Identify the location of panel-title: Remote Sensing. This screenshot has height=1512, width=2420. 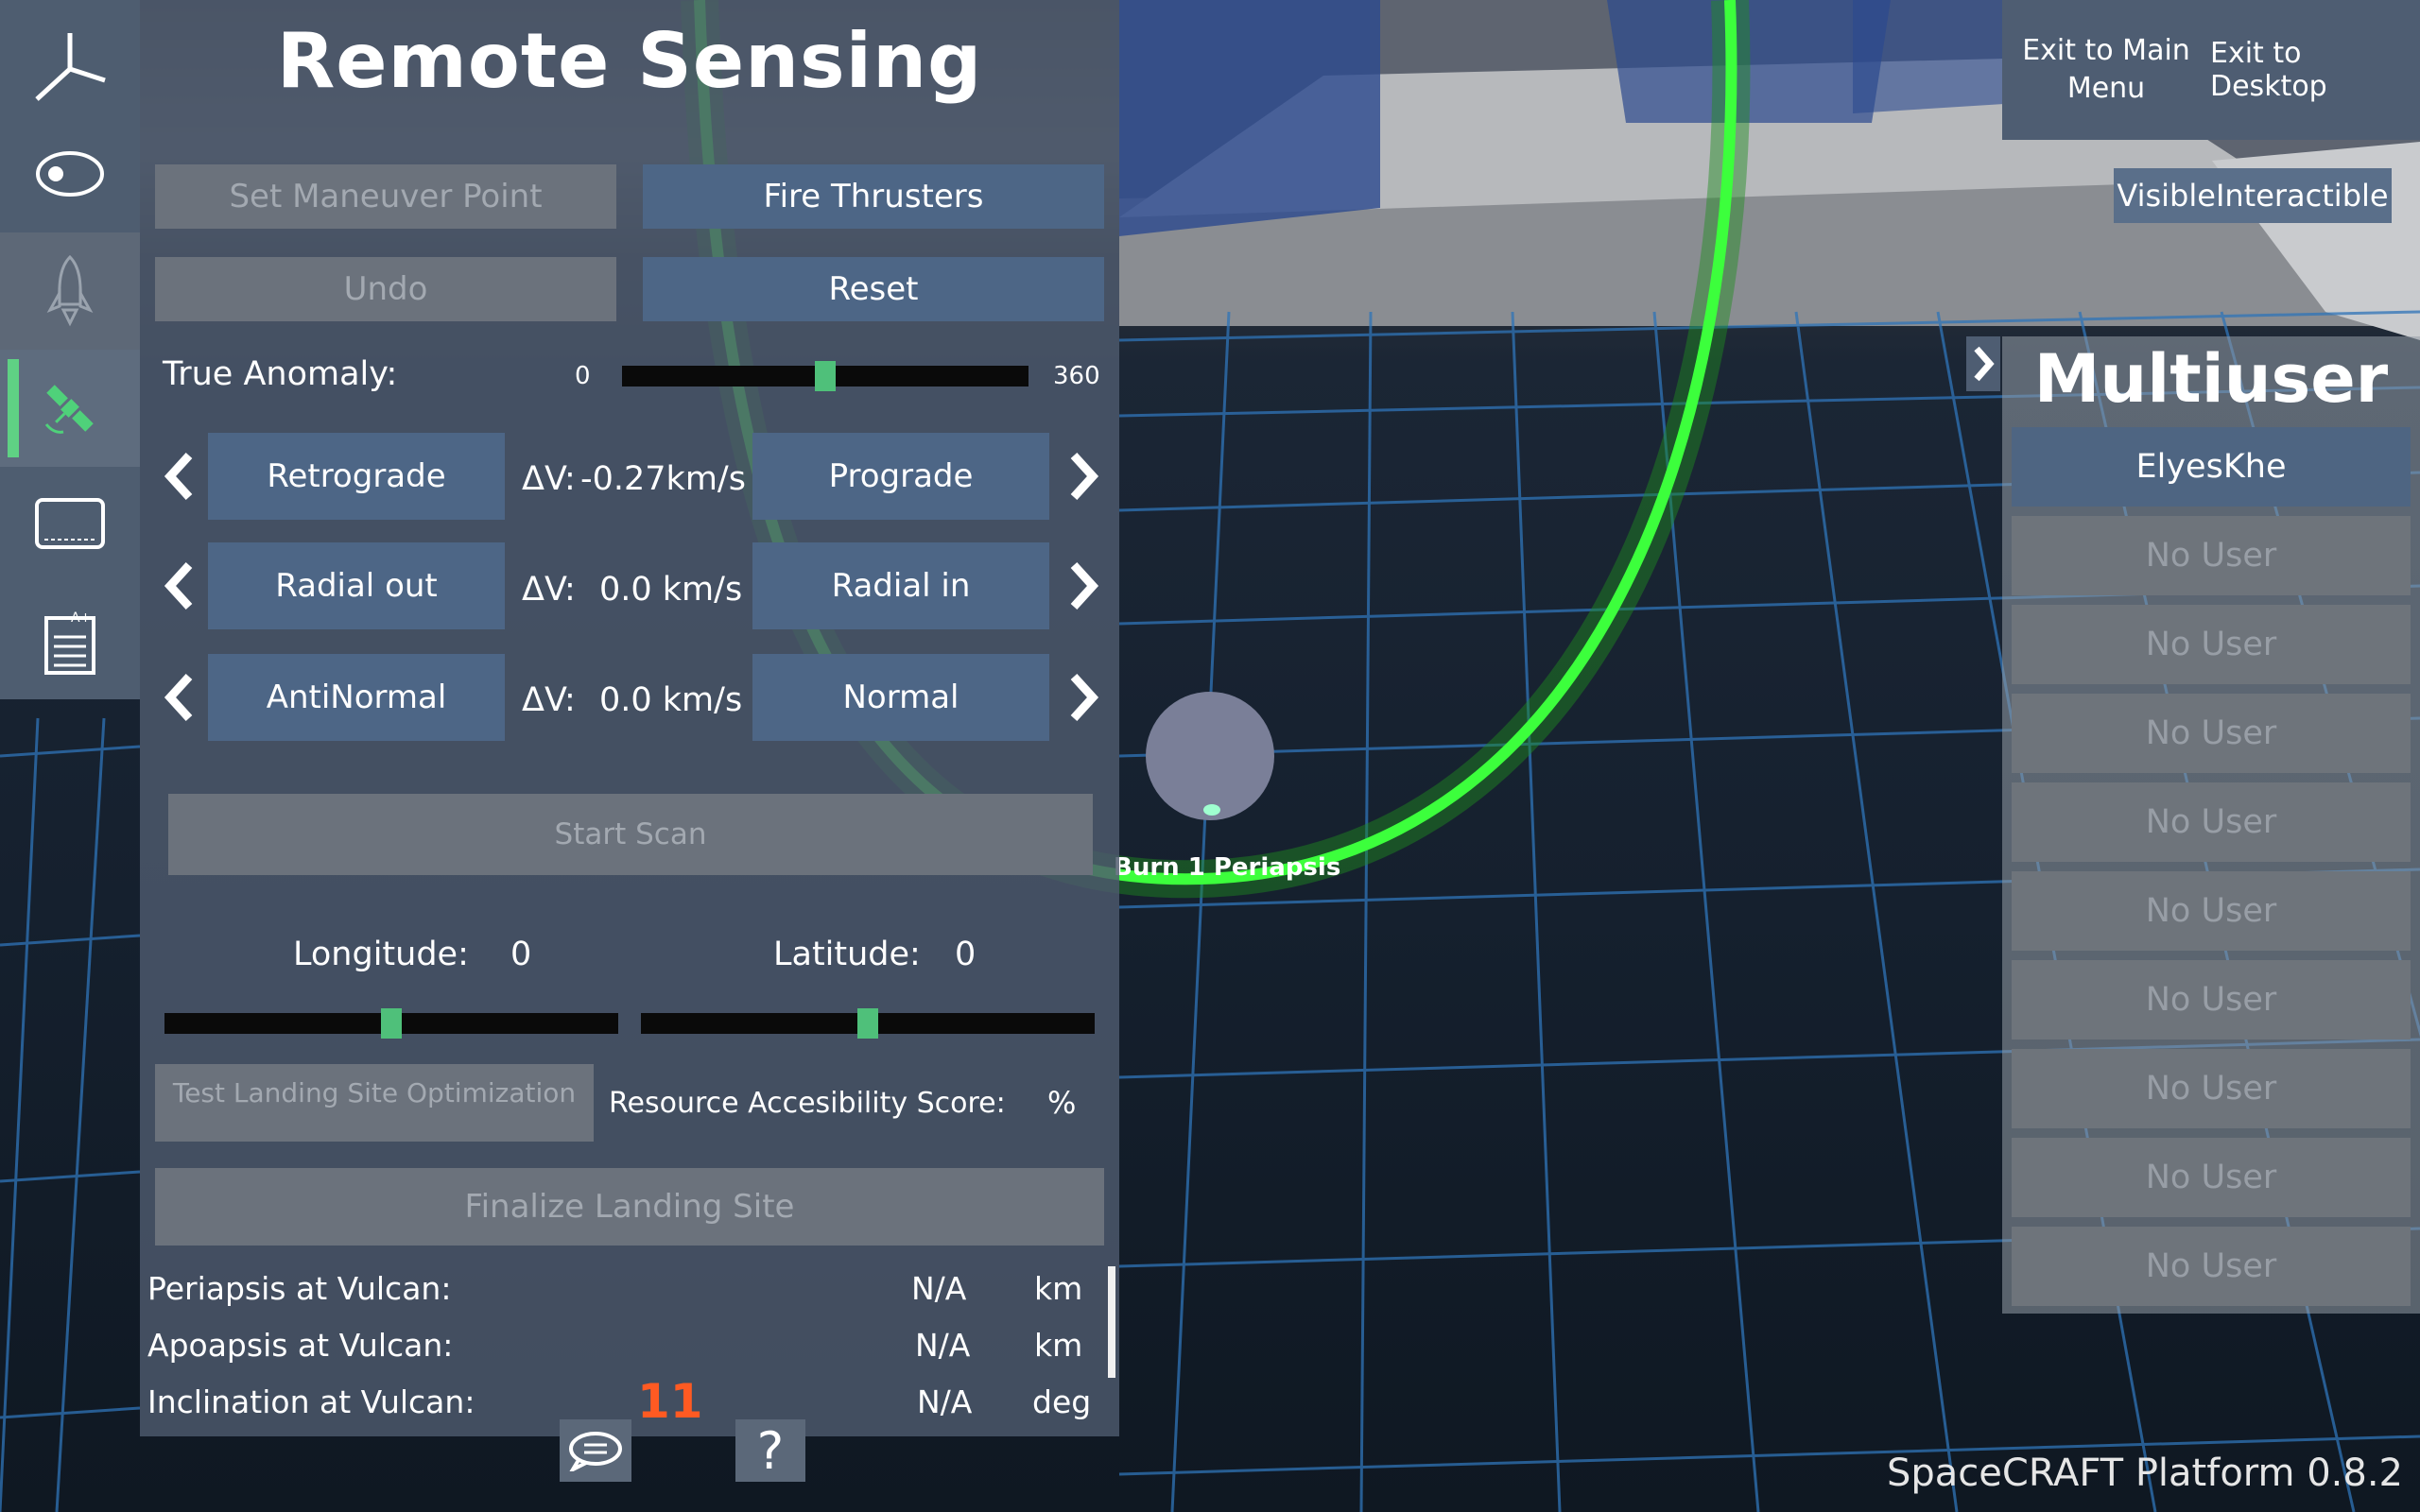
(629, 61).